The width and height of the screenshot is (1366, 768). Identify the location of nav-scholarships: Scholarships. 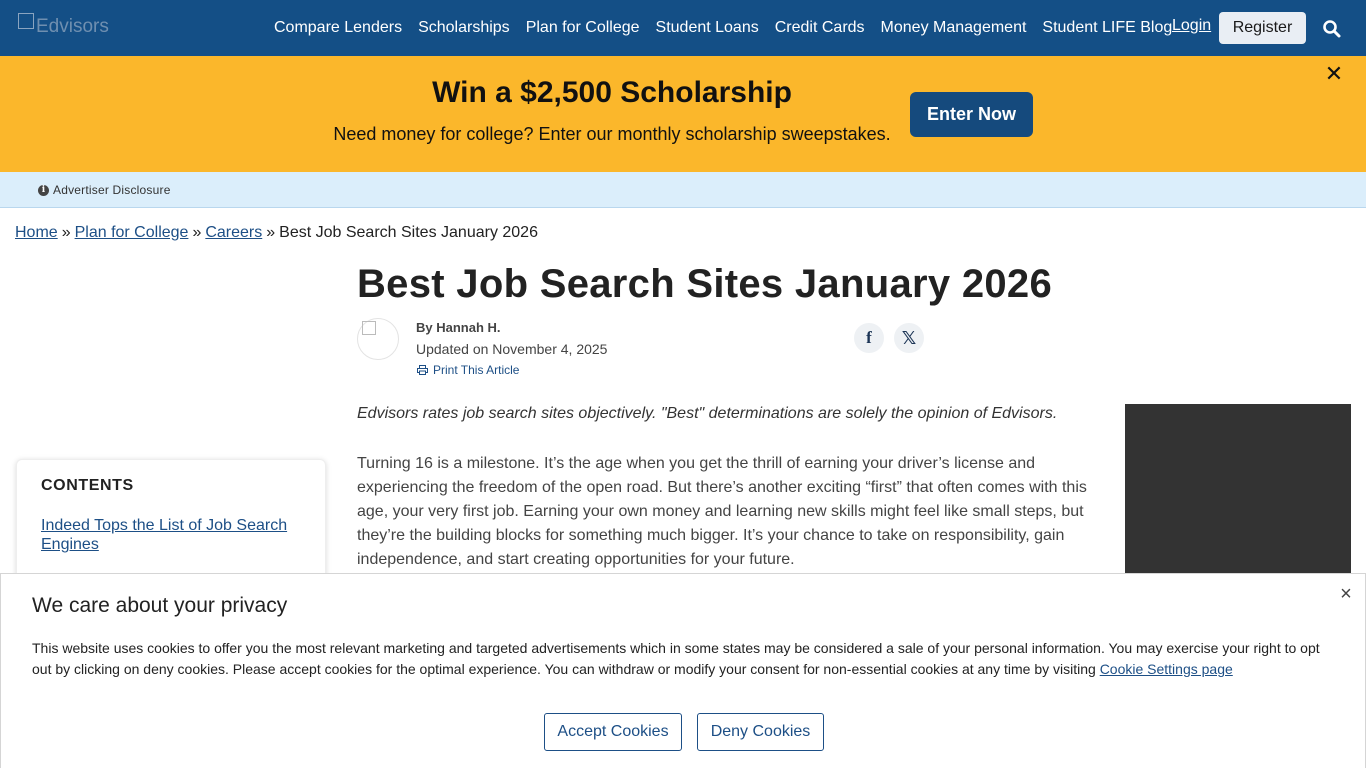
(464, 28).